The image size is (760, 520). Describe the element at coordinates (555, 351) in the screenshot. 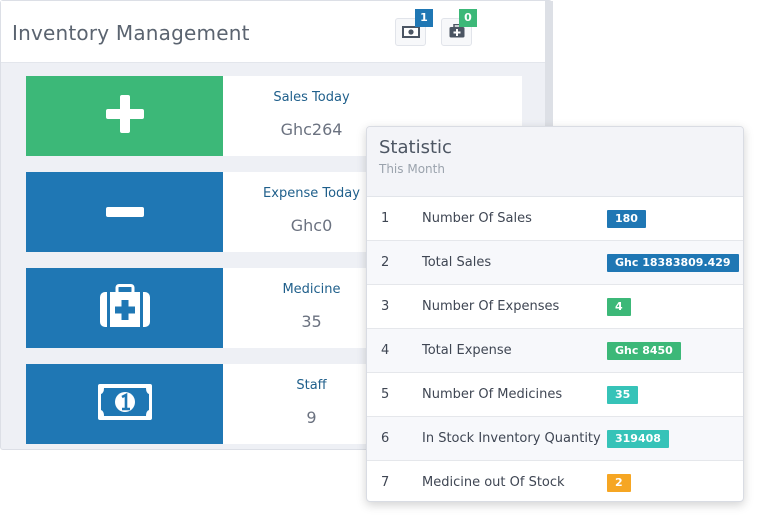

I see `statistic-row: 4 Total Expense Ghc 8450` at that location.